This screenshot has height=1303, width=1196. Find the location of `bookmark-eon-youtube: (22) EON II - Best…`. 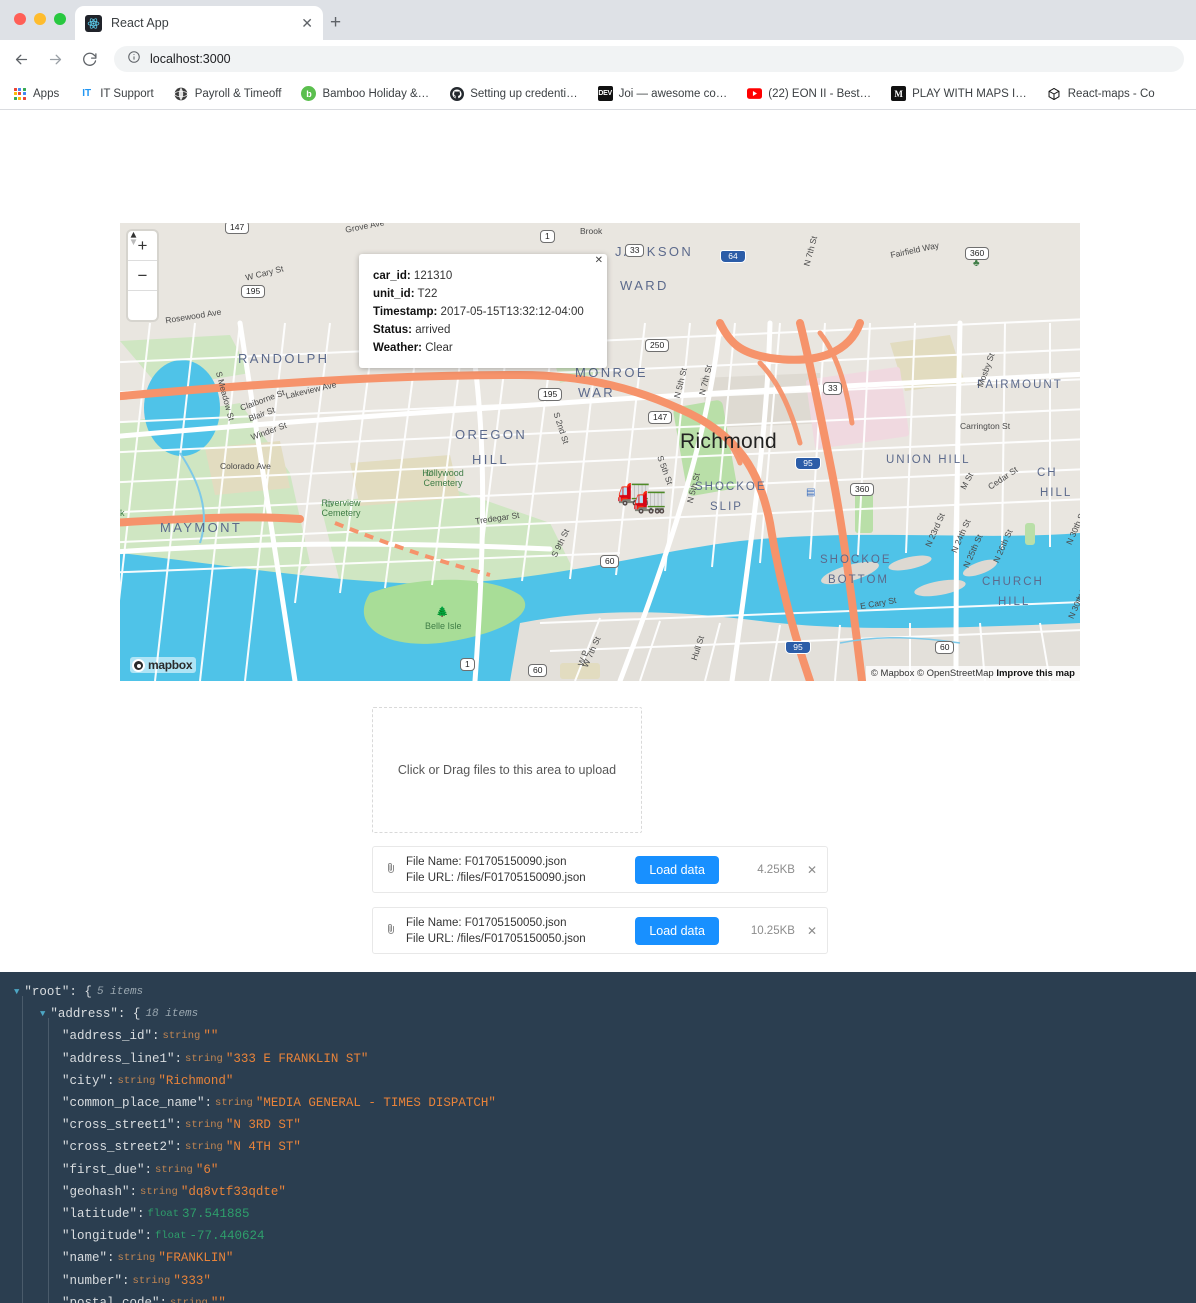

bookmark-eon-youtube: (22) EON II - Best… is located at coordinates (809, 93).